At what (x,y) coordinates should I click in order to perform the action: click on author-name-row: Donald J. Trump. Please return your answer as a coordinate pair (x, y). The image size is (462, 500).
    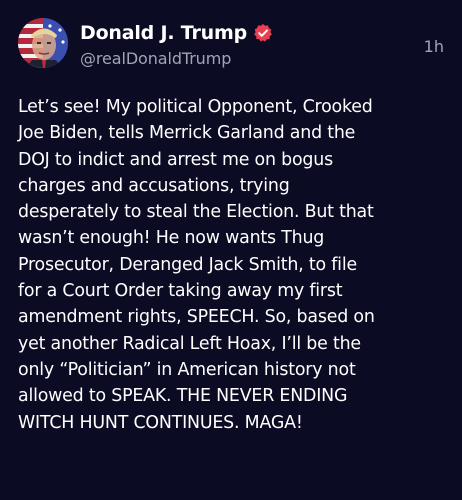
    Looking at the image, I should click on (176, 33).